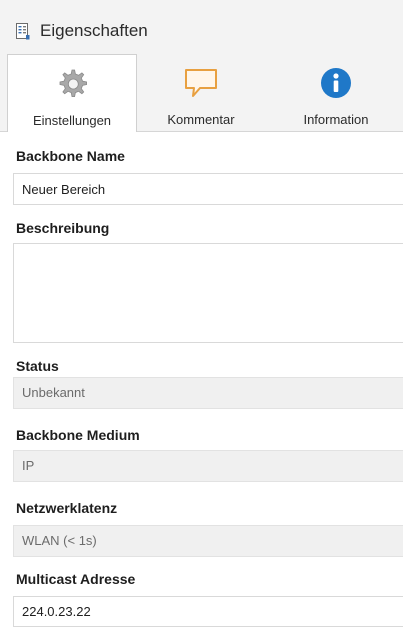 Image resolution: width=403 pixels, height=627 pixels. I want to click on tab-strip: Einstellungen Kommentar Information, so click(201, 92).